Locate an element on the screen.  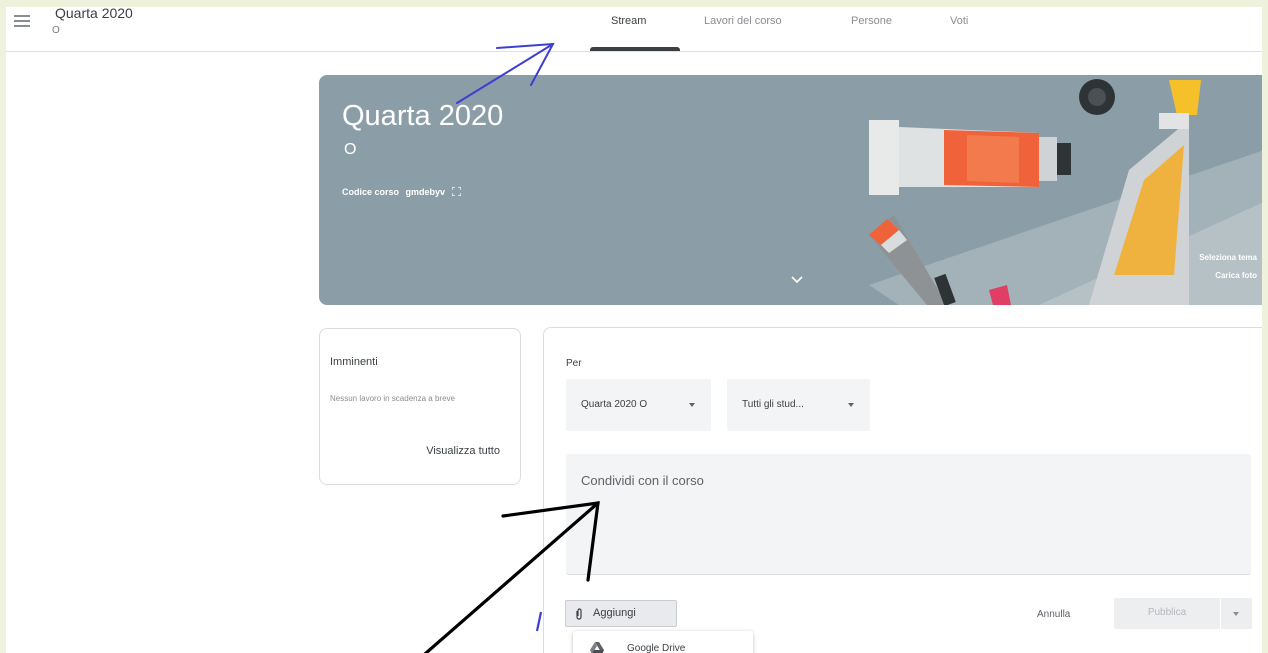
share-textarea: Condividi con il corso is located at coordinates (908, 514).